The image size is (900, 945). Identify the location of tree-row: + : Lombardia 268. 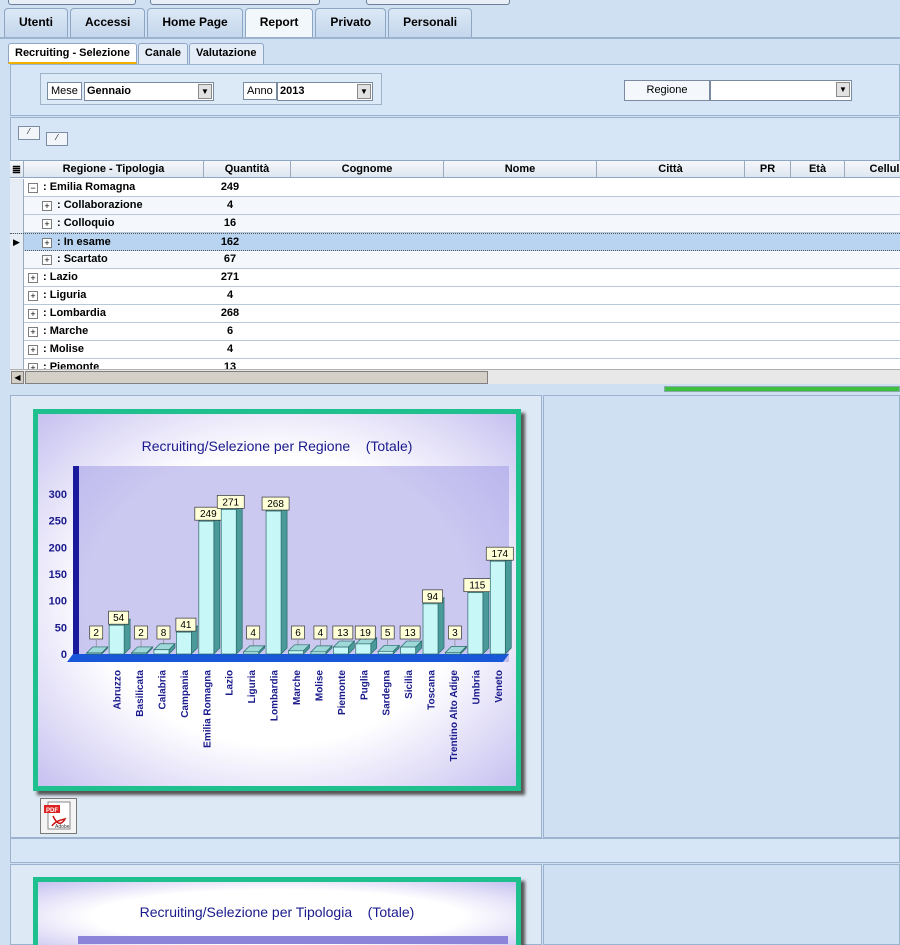
(455, 314).